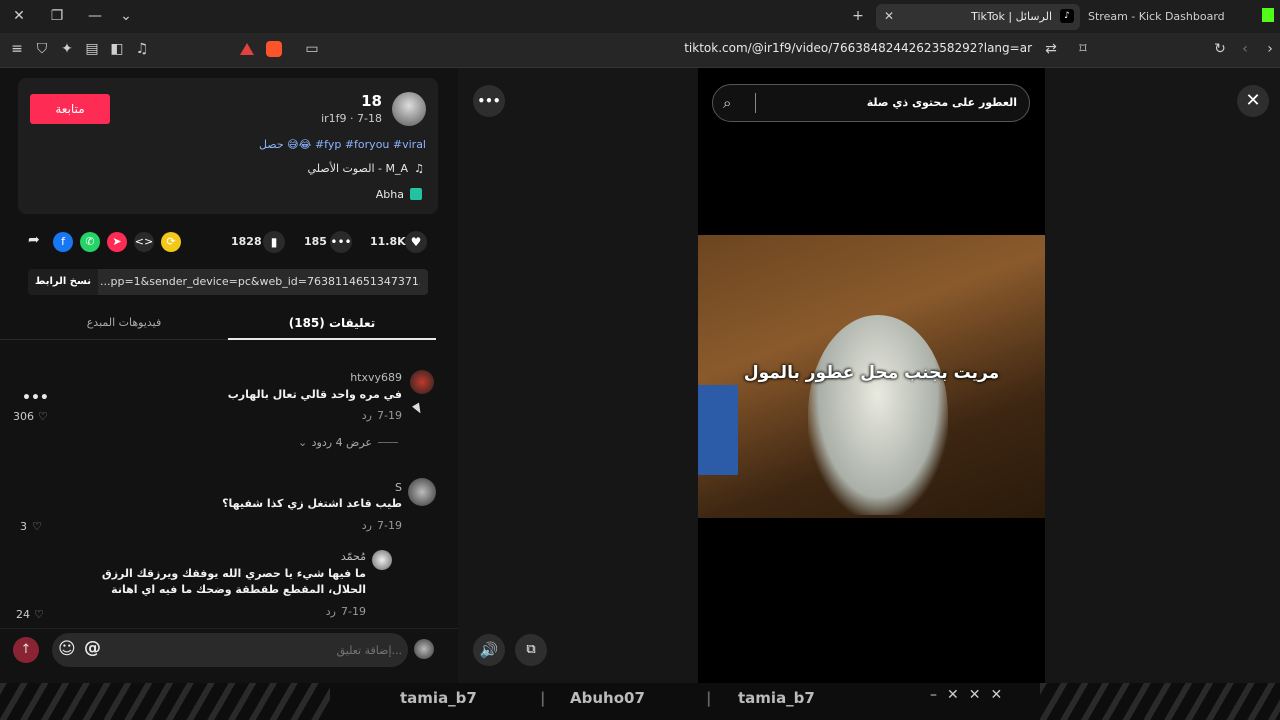 This screenshot has height=720, width=1280. What do you see at coordinates (42, 50) in the screenshot?
I see `shield-icon: ⛉` at bounding box center [42, 50].